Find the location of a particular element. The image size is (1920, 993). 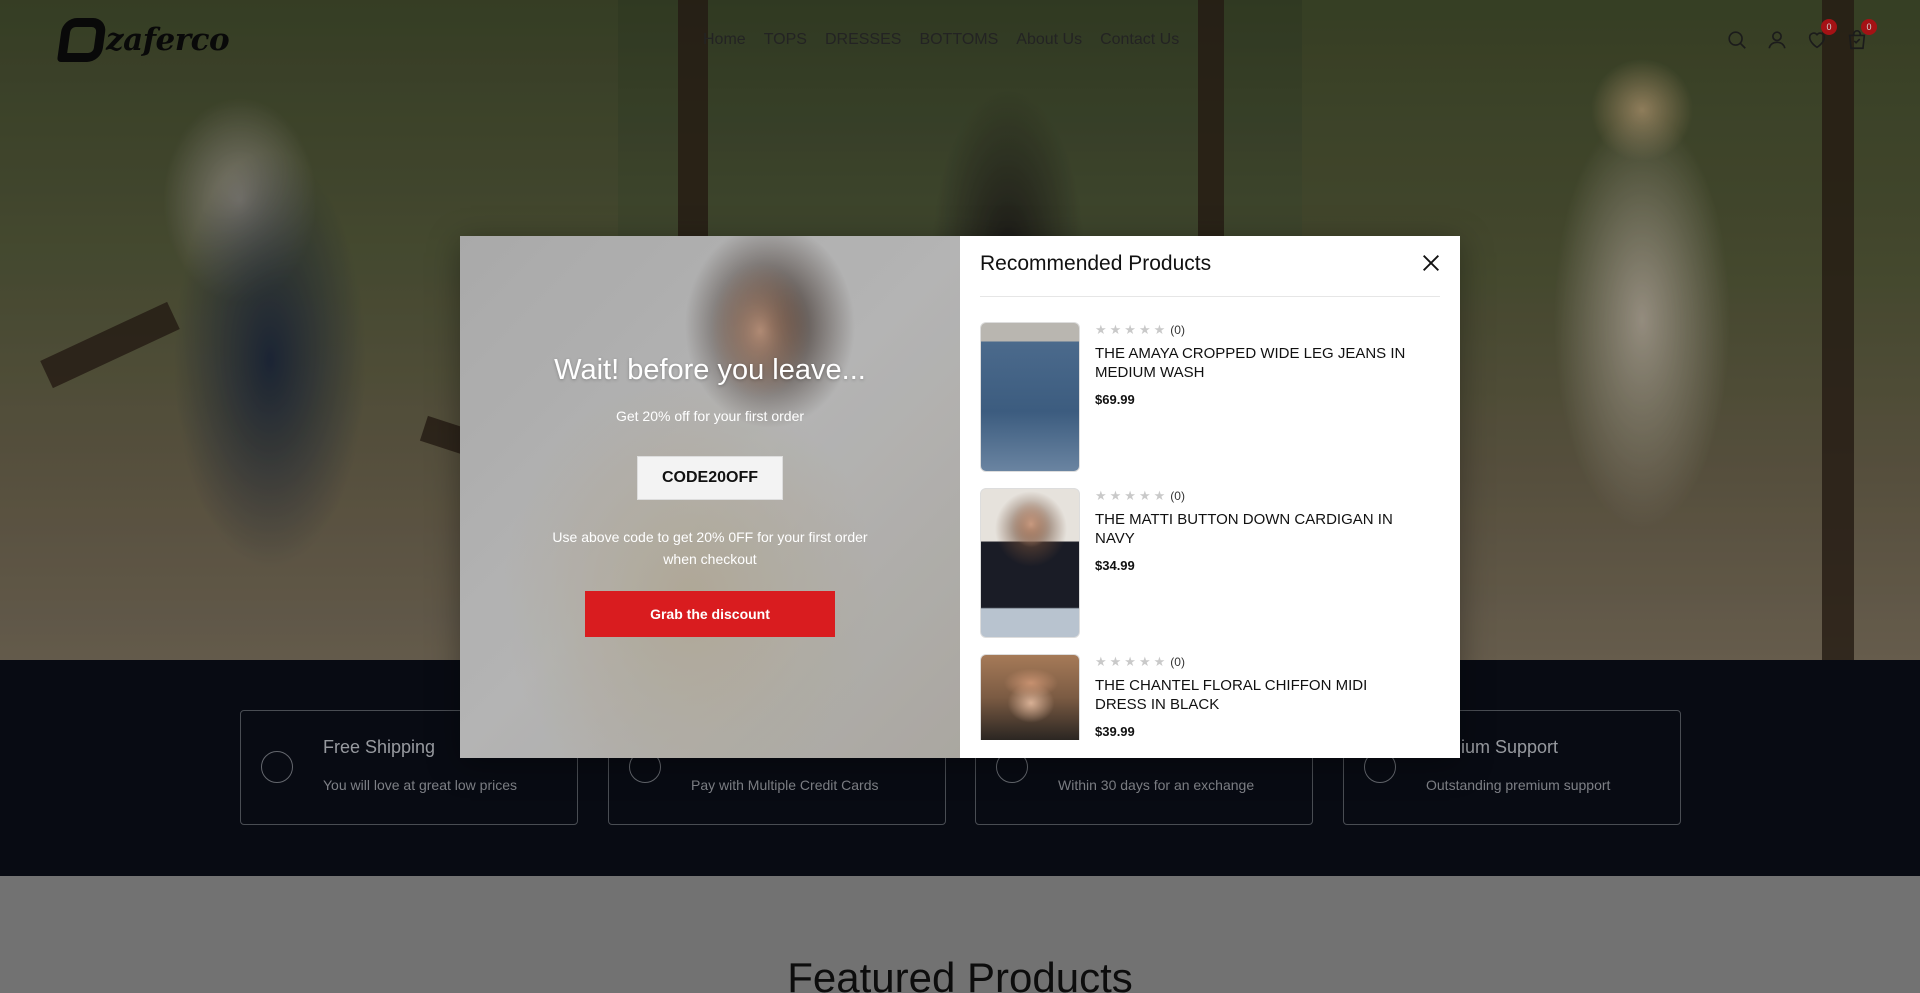

close-icon is located at coordinates (1431, 263).